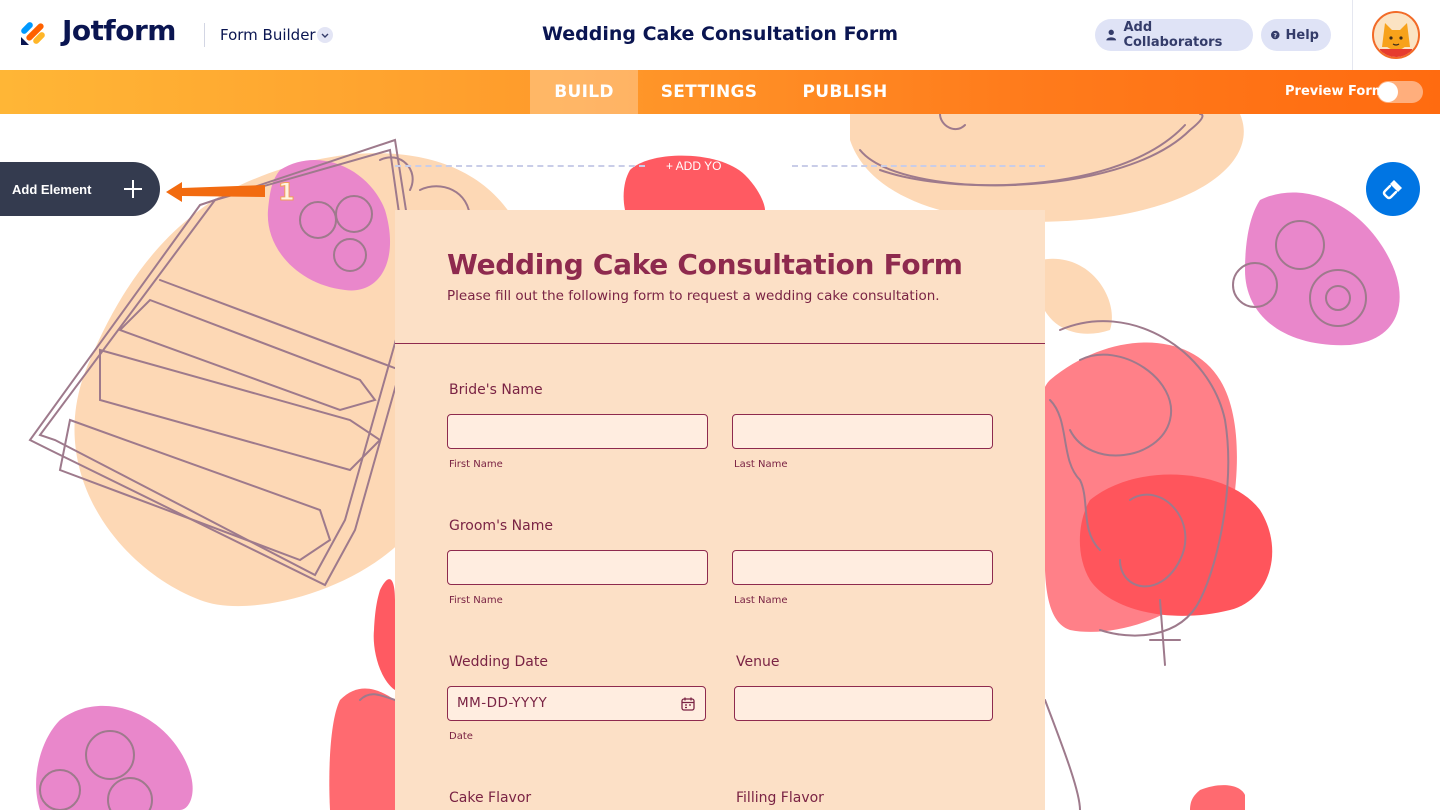  Describe the element at coordinates (693, 166) in the screenshot. I see `add-logo-link: + ADD YO` at that location.